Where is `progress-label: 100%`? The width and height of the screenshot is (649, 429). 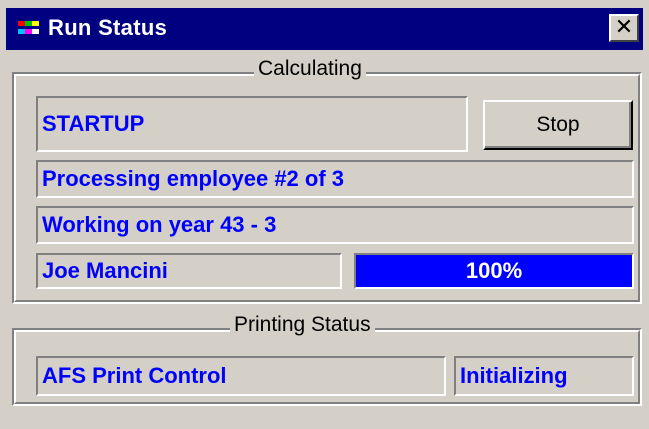 progress-label: 100% is located at coordinates (494, 270).